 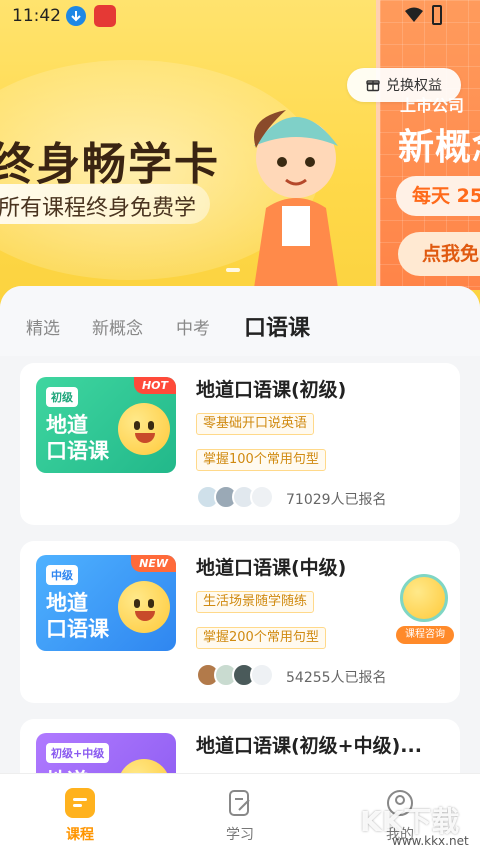 I want to click on tab-middle-school-exam: 中考, so click(x=193, y=326).